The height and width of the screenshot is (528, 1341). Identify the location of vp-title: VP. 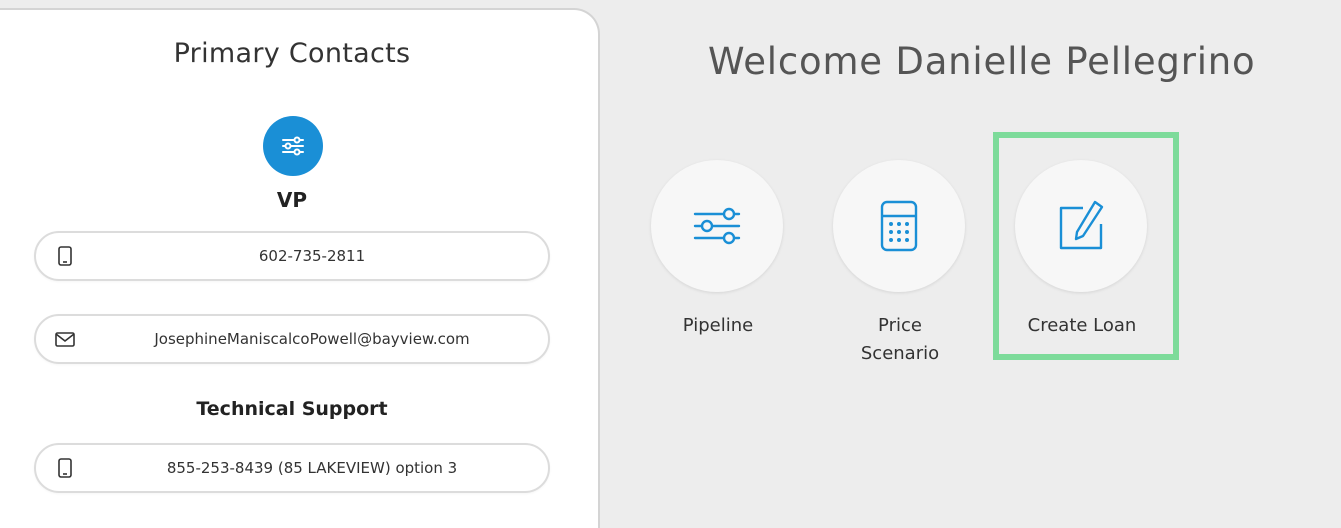
(292, 200).